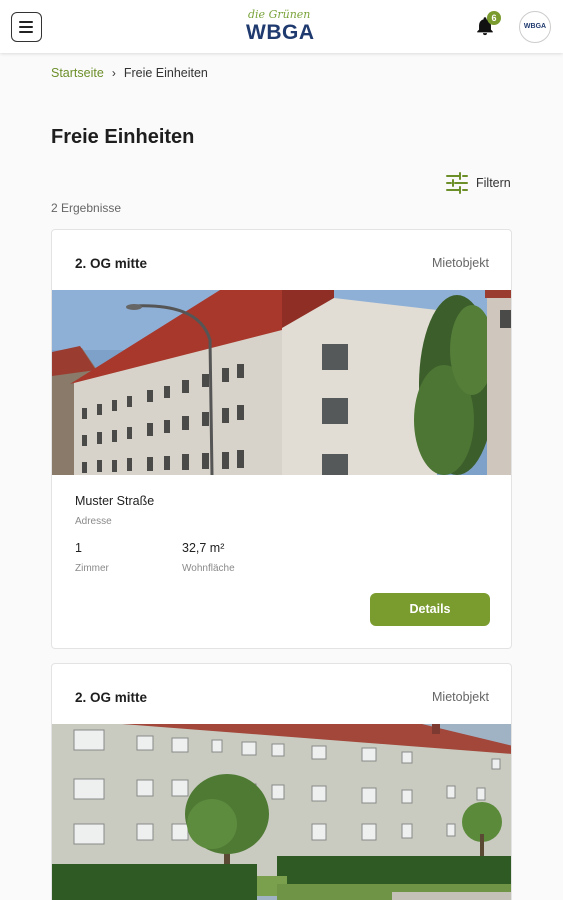 This screenshot has height=900, width=563. What do you see at coordinates (535, 27) in the screenshot?
I see `avatar: WBGA` at bounding box center [535, 27].